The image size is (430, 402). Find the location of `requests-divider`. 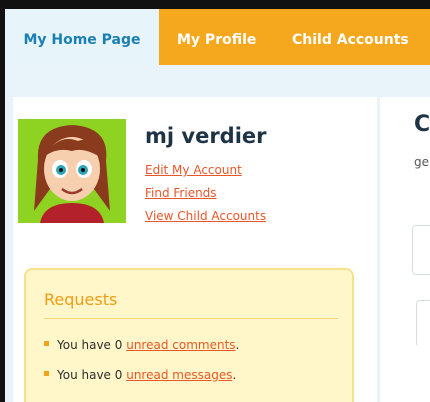

requests-divider is located at coordinates (191, 318).